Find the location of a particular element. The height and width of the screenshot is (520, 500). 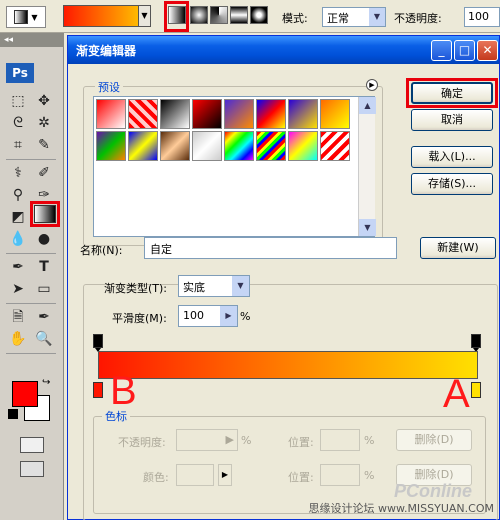

smoothness-label: 平滑度(M): is located at coordinates (139, 318).